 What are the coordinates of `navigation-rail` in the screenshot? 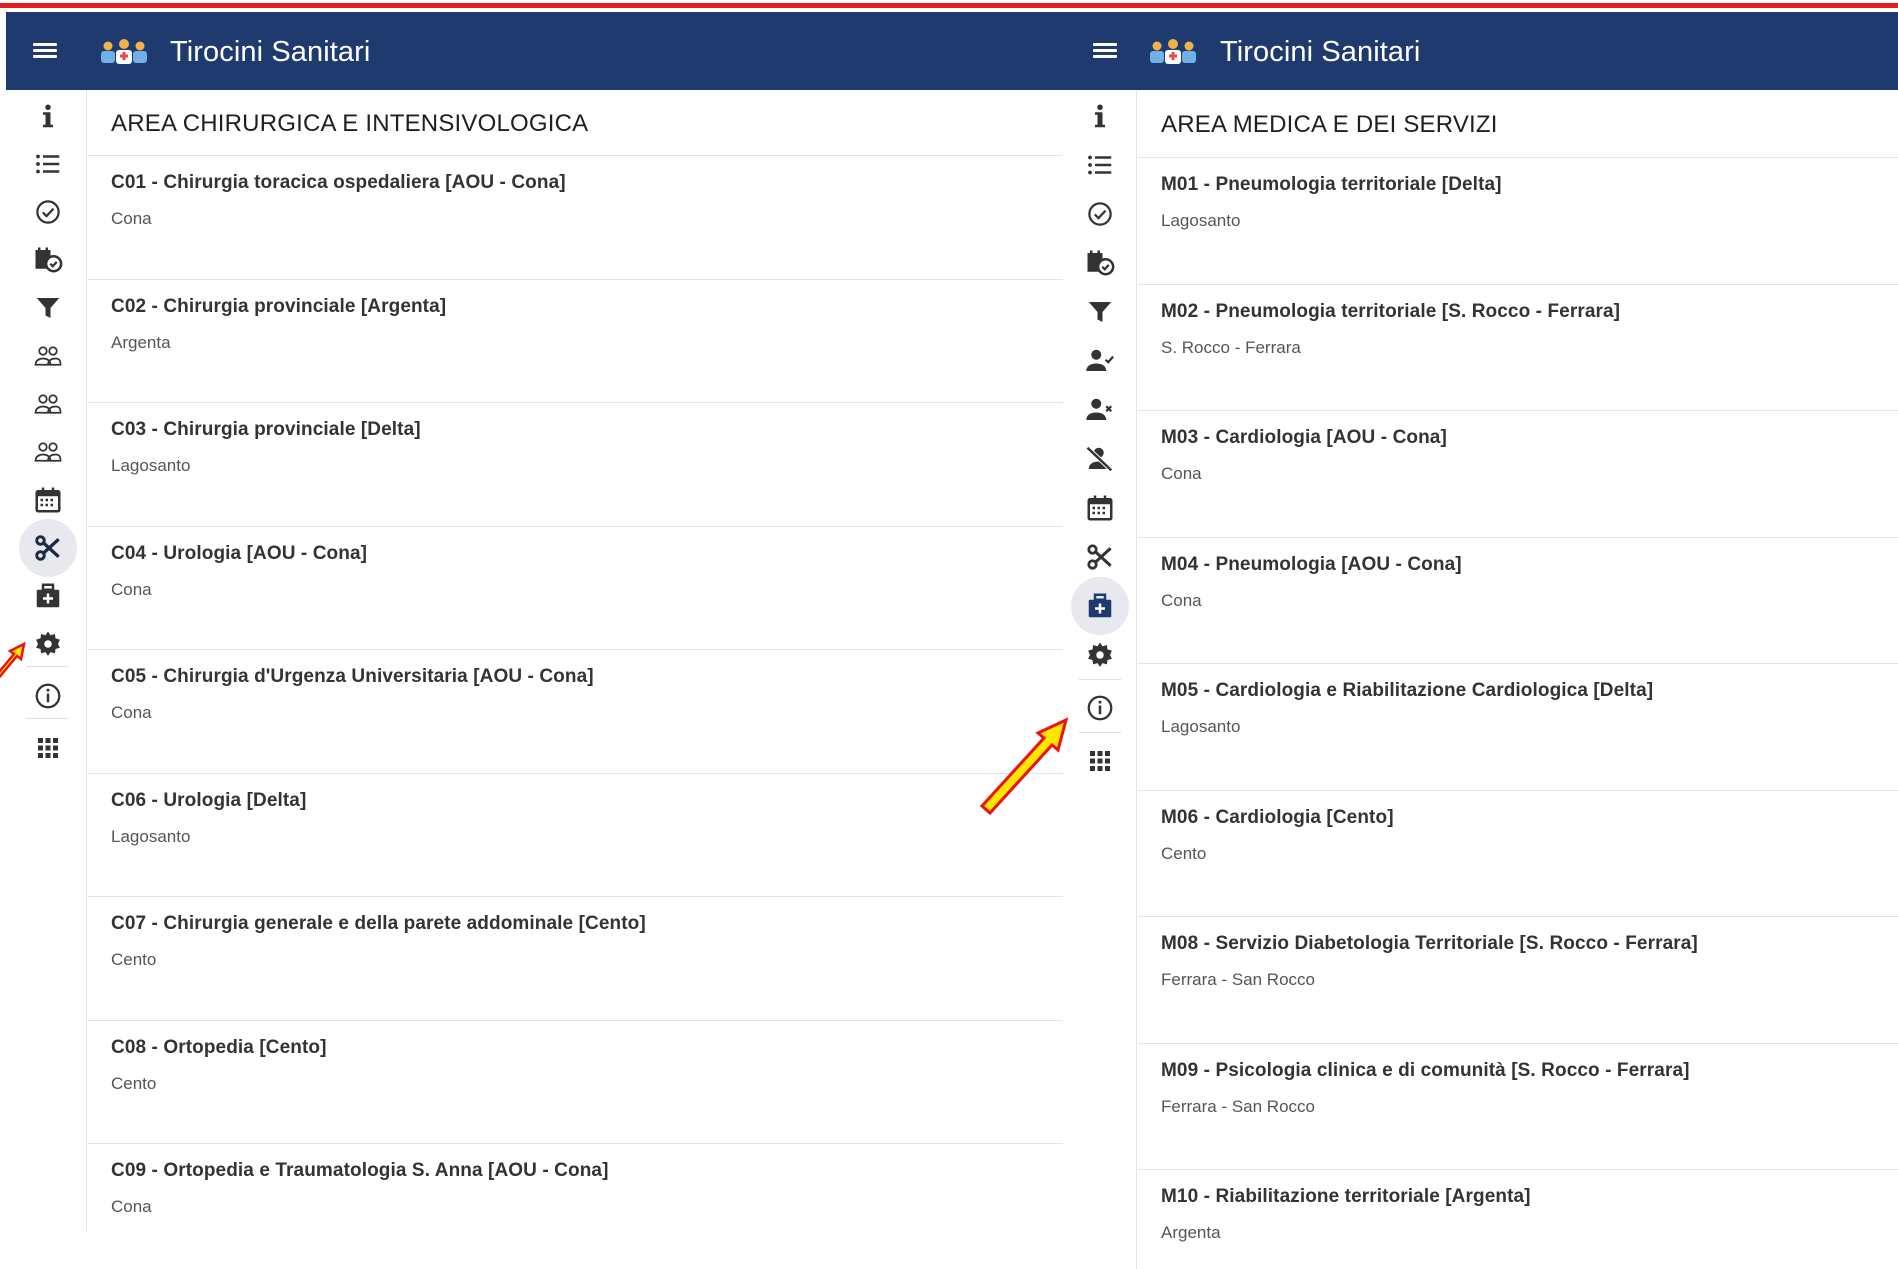 It's located at (1100, 679).